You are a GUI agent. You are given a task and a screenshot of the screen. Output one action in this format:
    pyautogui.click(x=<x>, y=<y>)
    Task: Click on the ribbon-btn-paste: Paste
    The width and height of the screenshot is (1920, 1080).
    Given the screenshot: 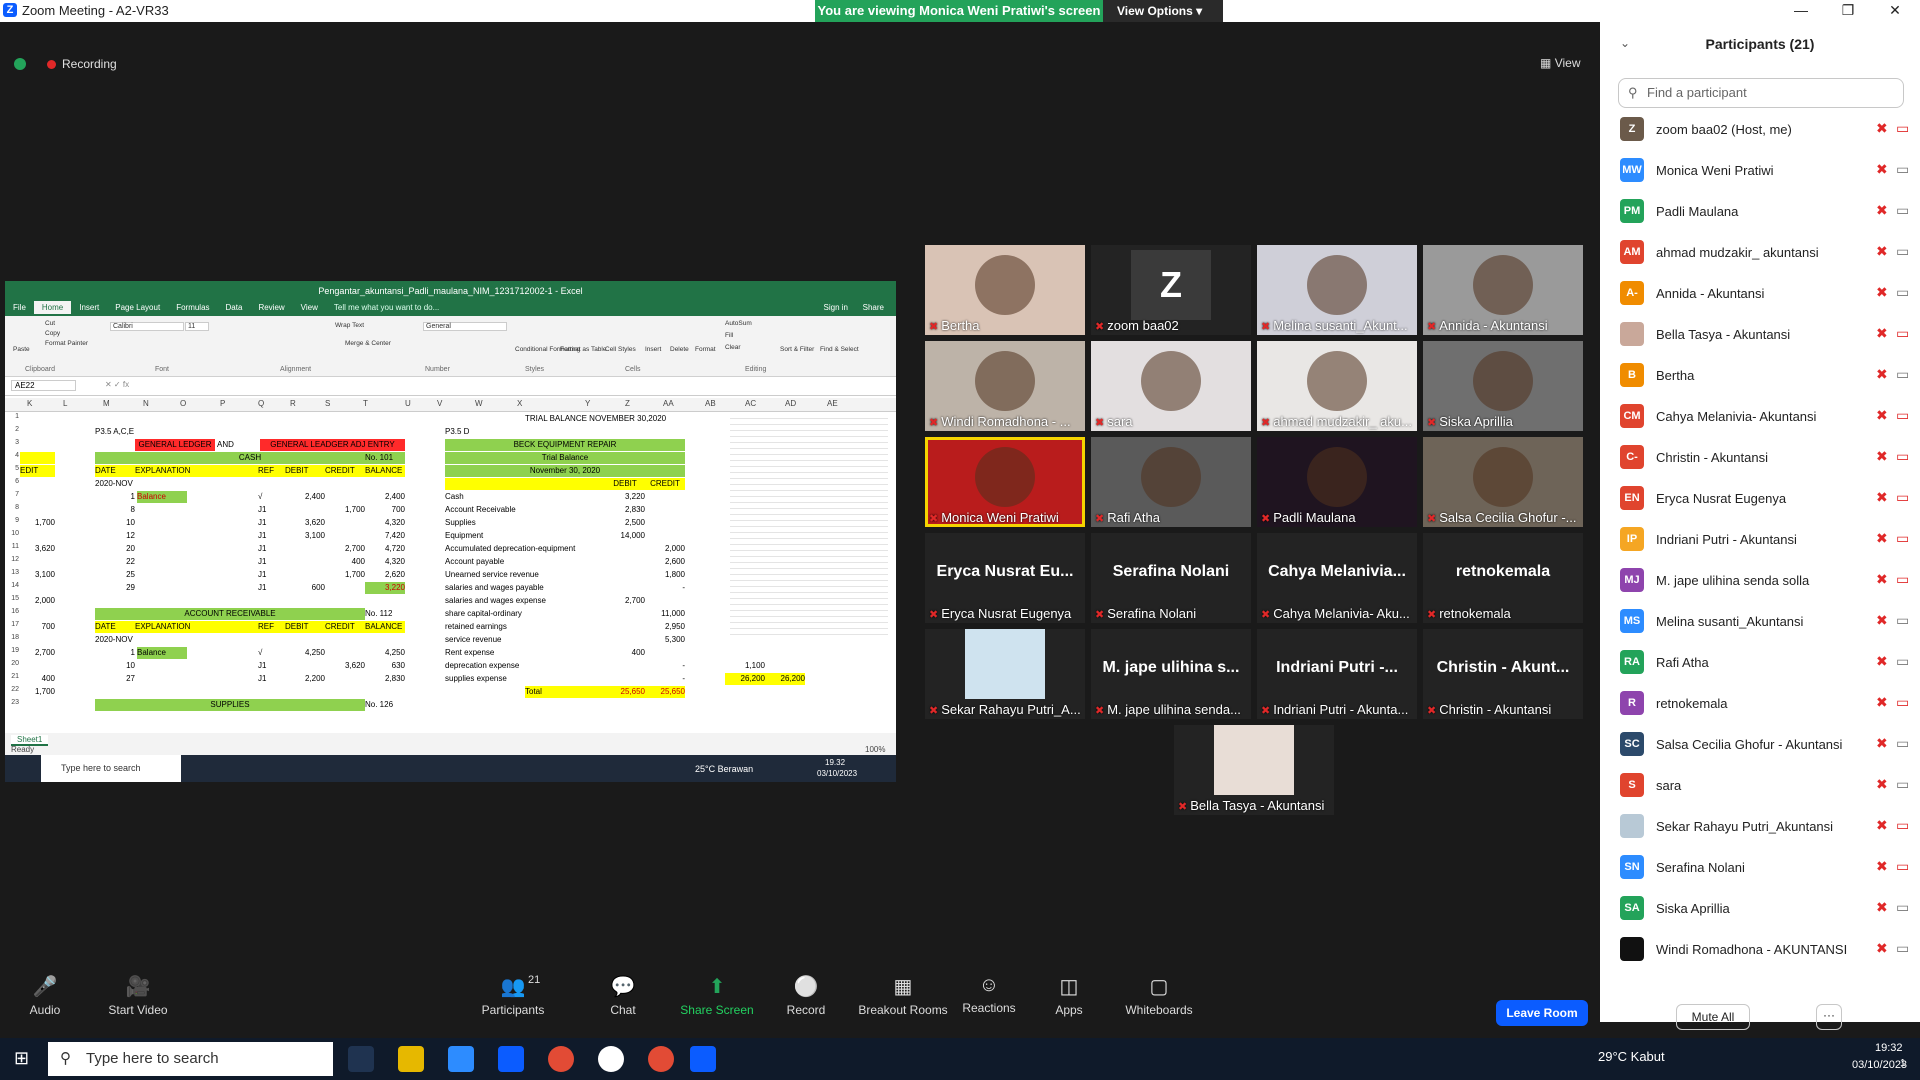 What is the action you would take?
    pyautogui.click(x=21, y=349)
    